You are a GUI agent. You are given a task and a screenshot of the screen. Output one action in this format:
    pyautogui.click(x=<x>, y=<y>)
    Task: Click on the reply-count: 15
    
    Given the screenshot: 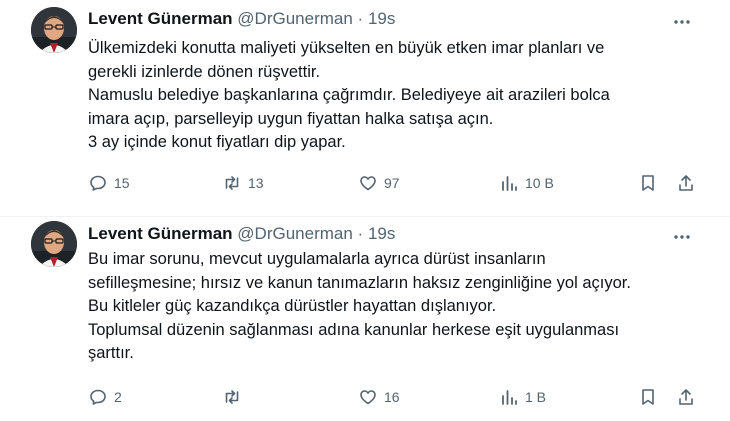 What is the action you would take?
    pyautogui.click(x=122, y=183)
    